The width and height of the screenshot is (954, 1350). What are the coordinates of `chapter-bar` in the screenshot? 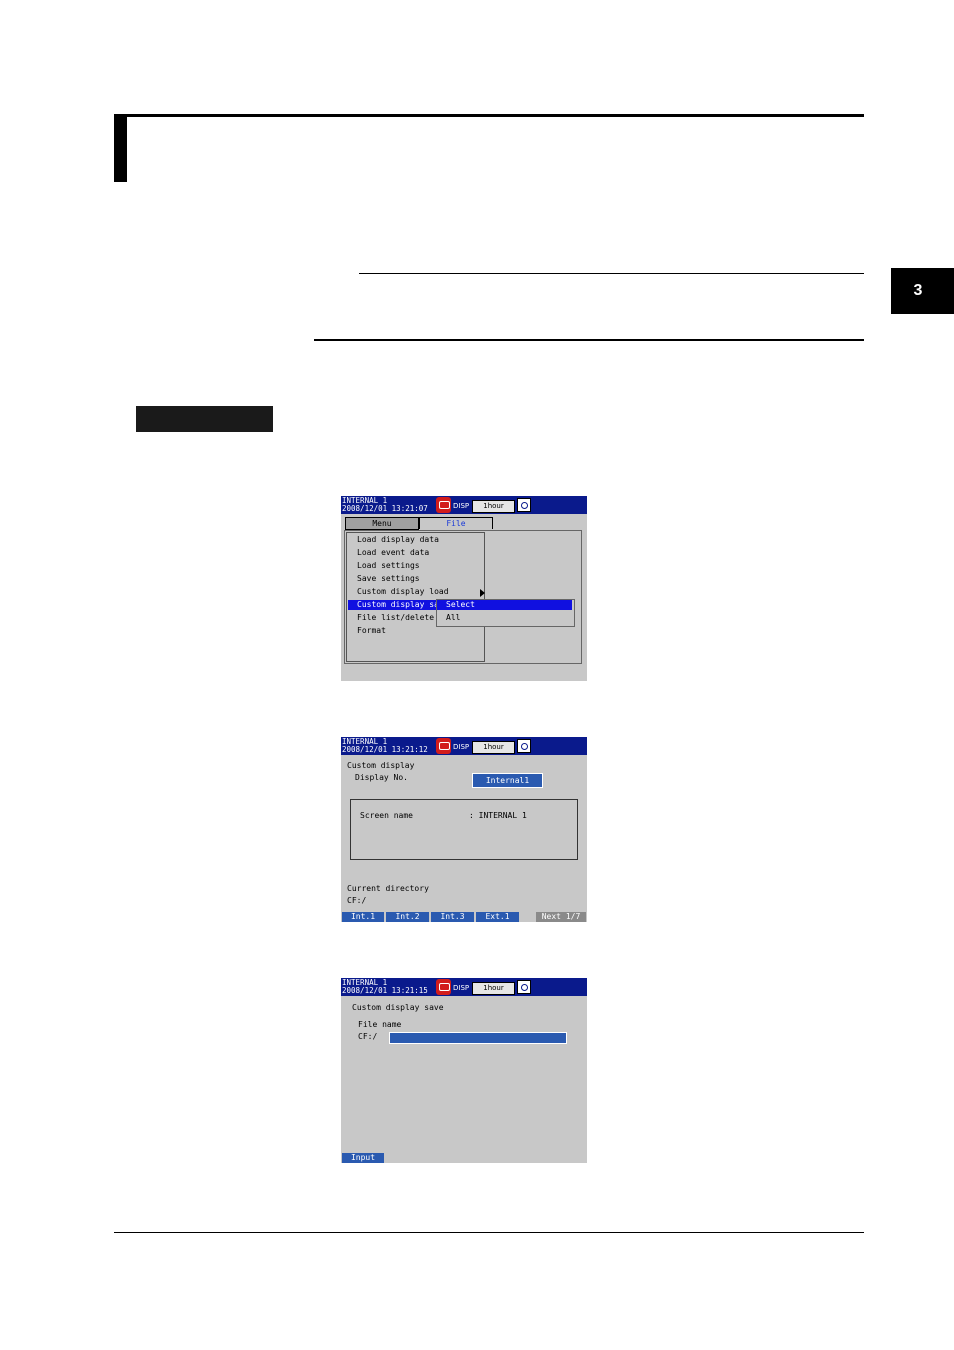 It's located at (120, 148).